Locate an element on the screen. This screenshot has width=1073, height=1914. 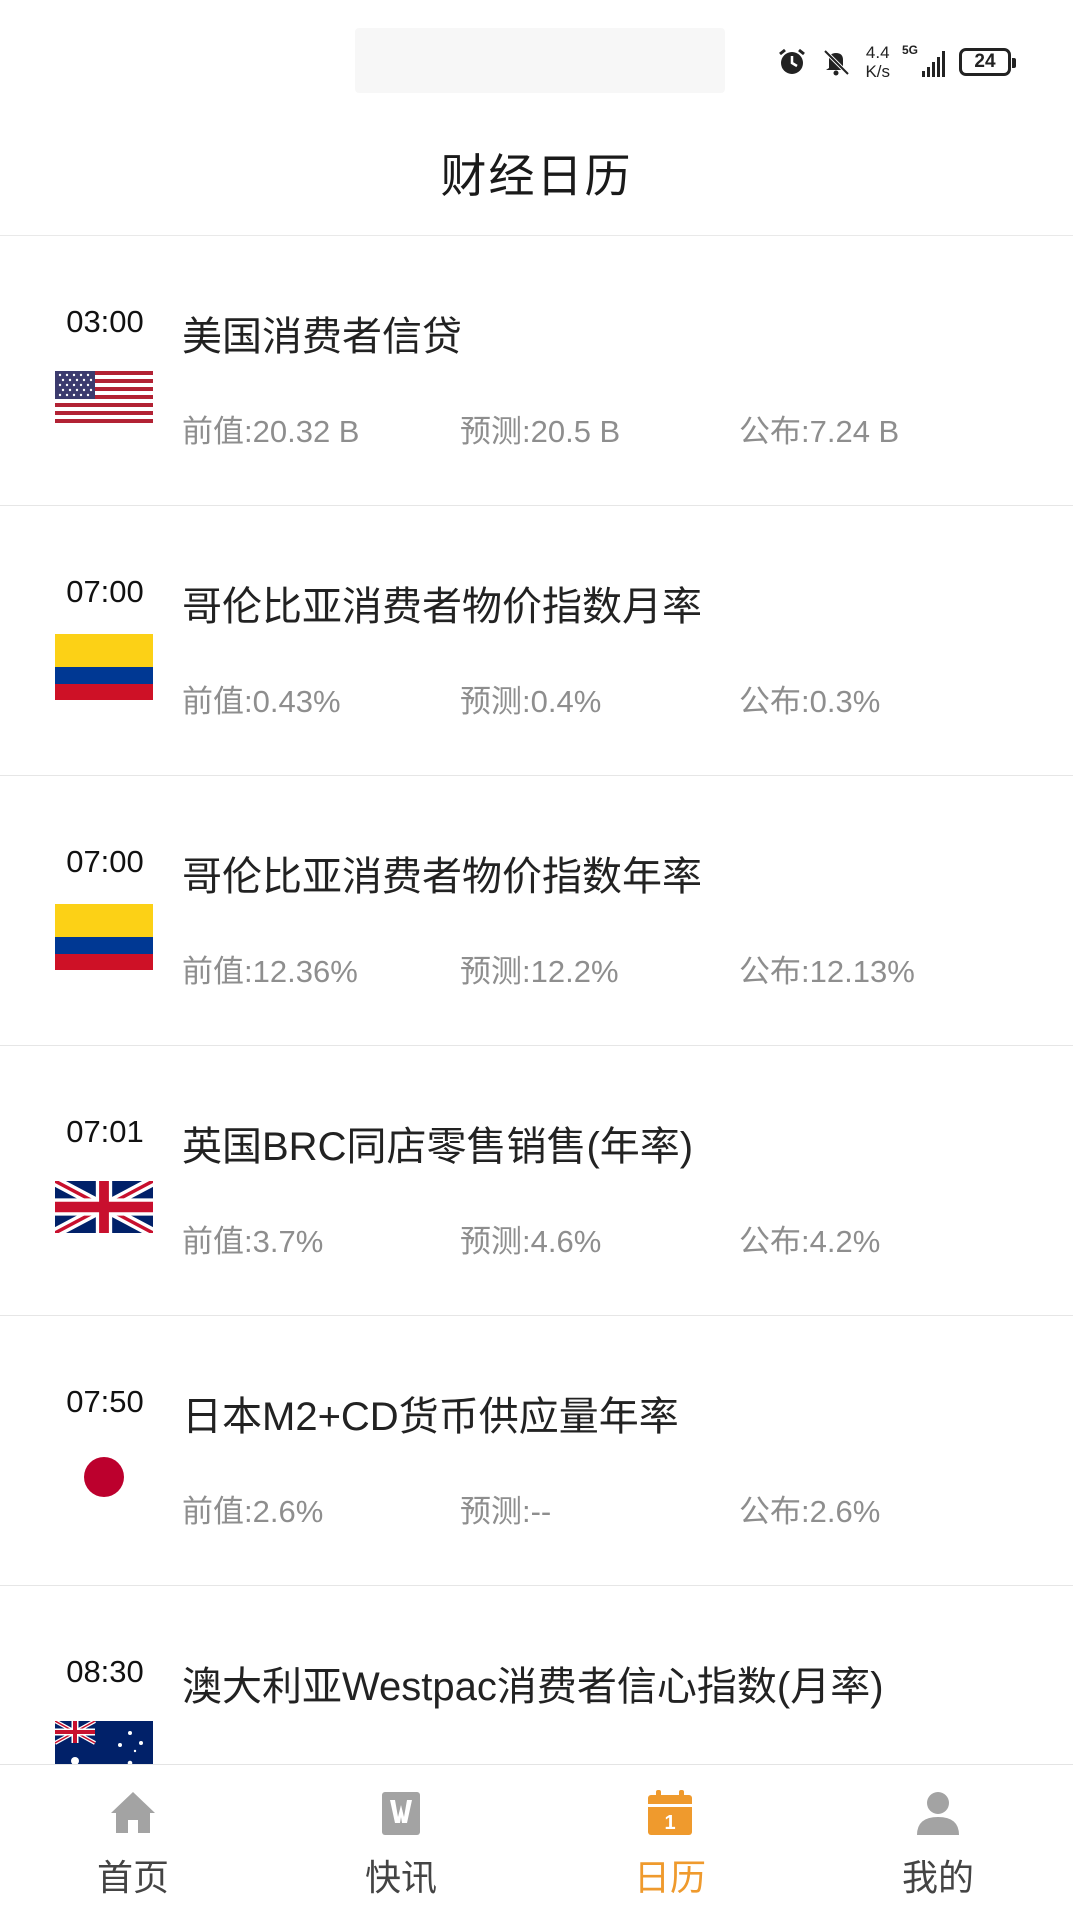
news-icon is located at coordinates (401, 1813).